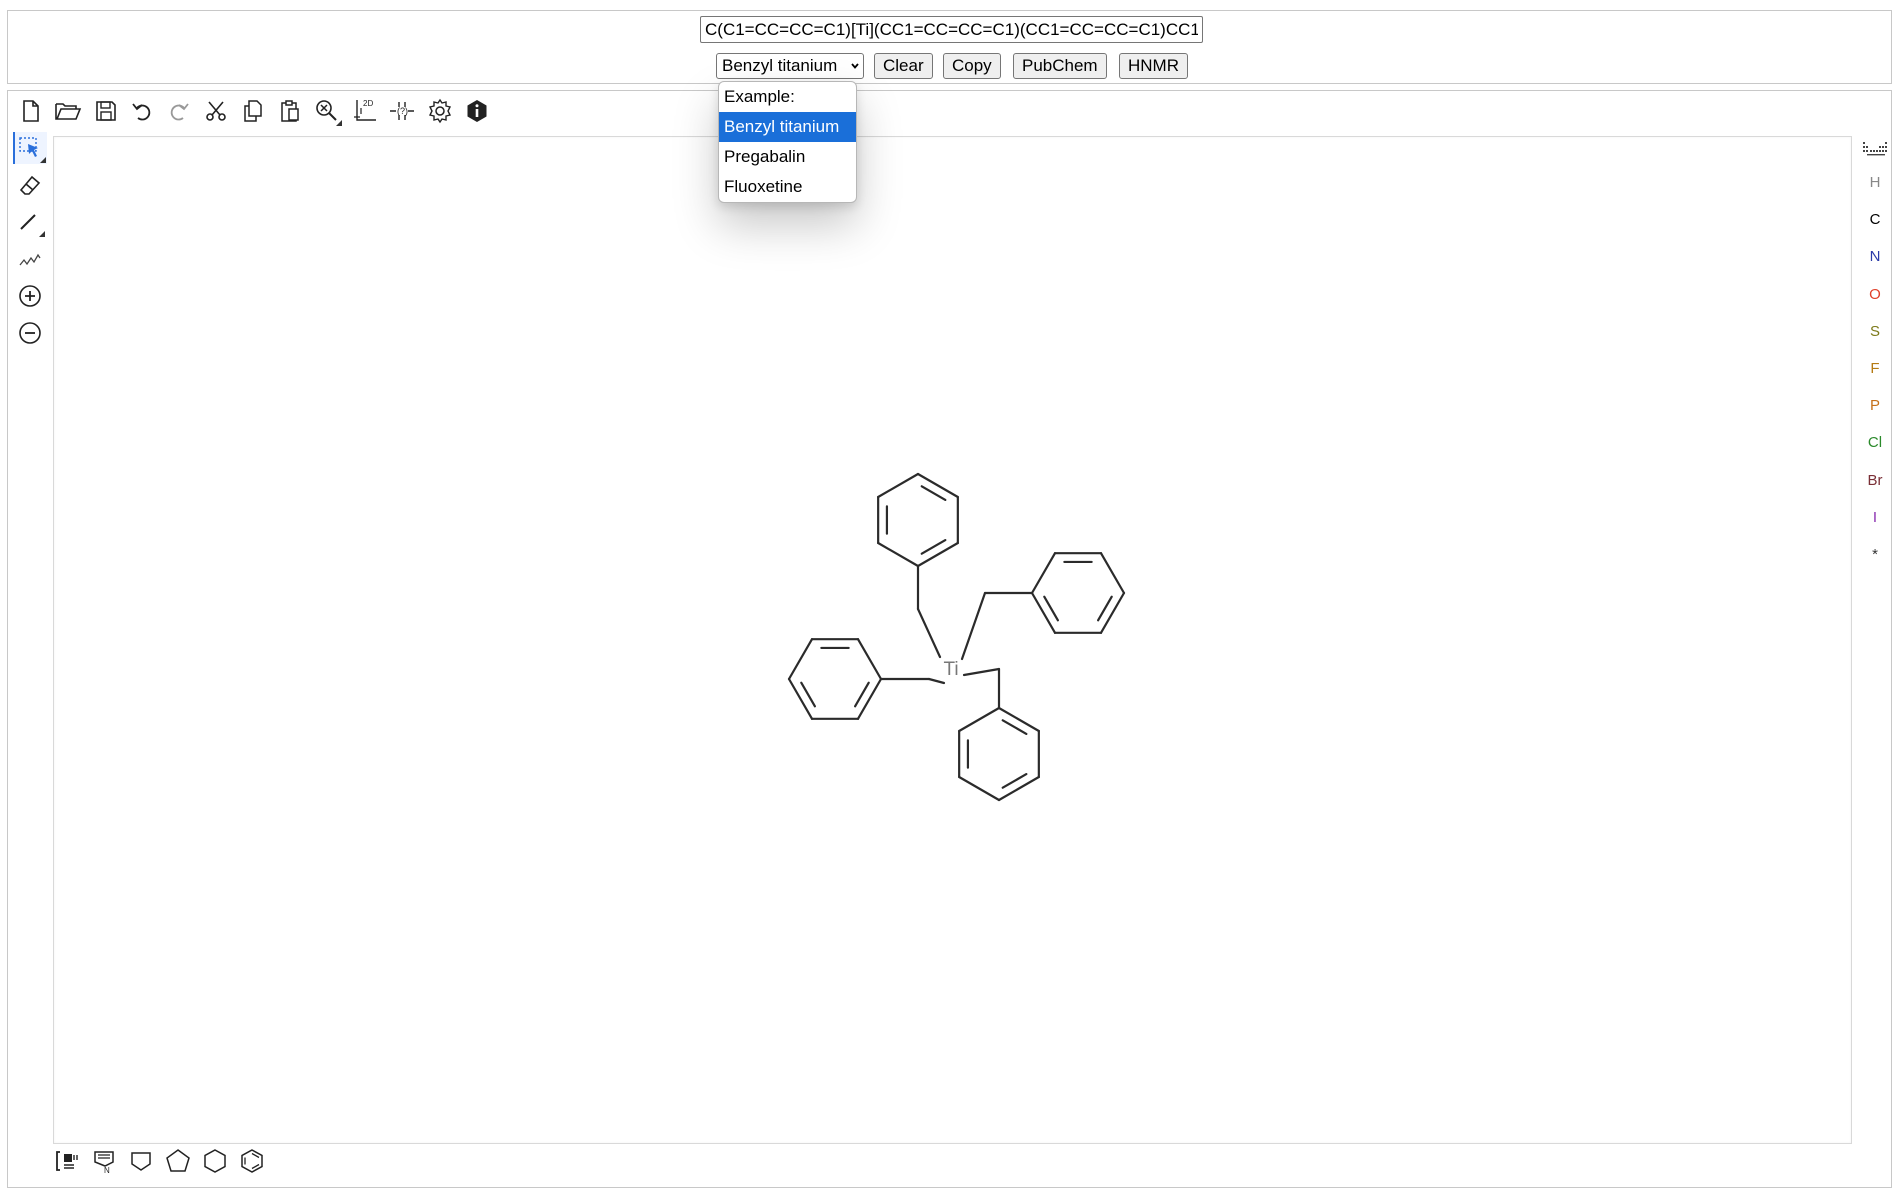 Image resolution: width=1900 pixels, height=1200 pixels. Describe the element at coordinates (1875, 518) in the screenshot. I see `element-button-i: I` at that location.